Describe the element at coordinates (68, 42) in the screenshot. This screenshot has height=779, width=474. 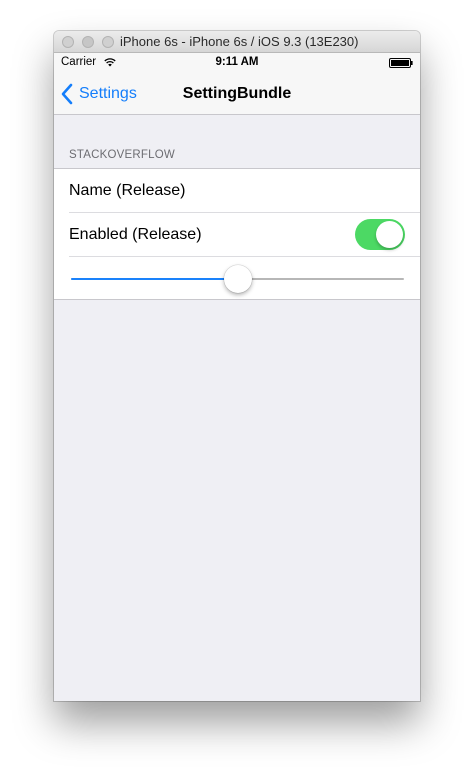
I see `close-window-button` at that location.